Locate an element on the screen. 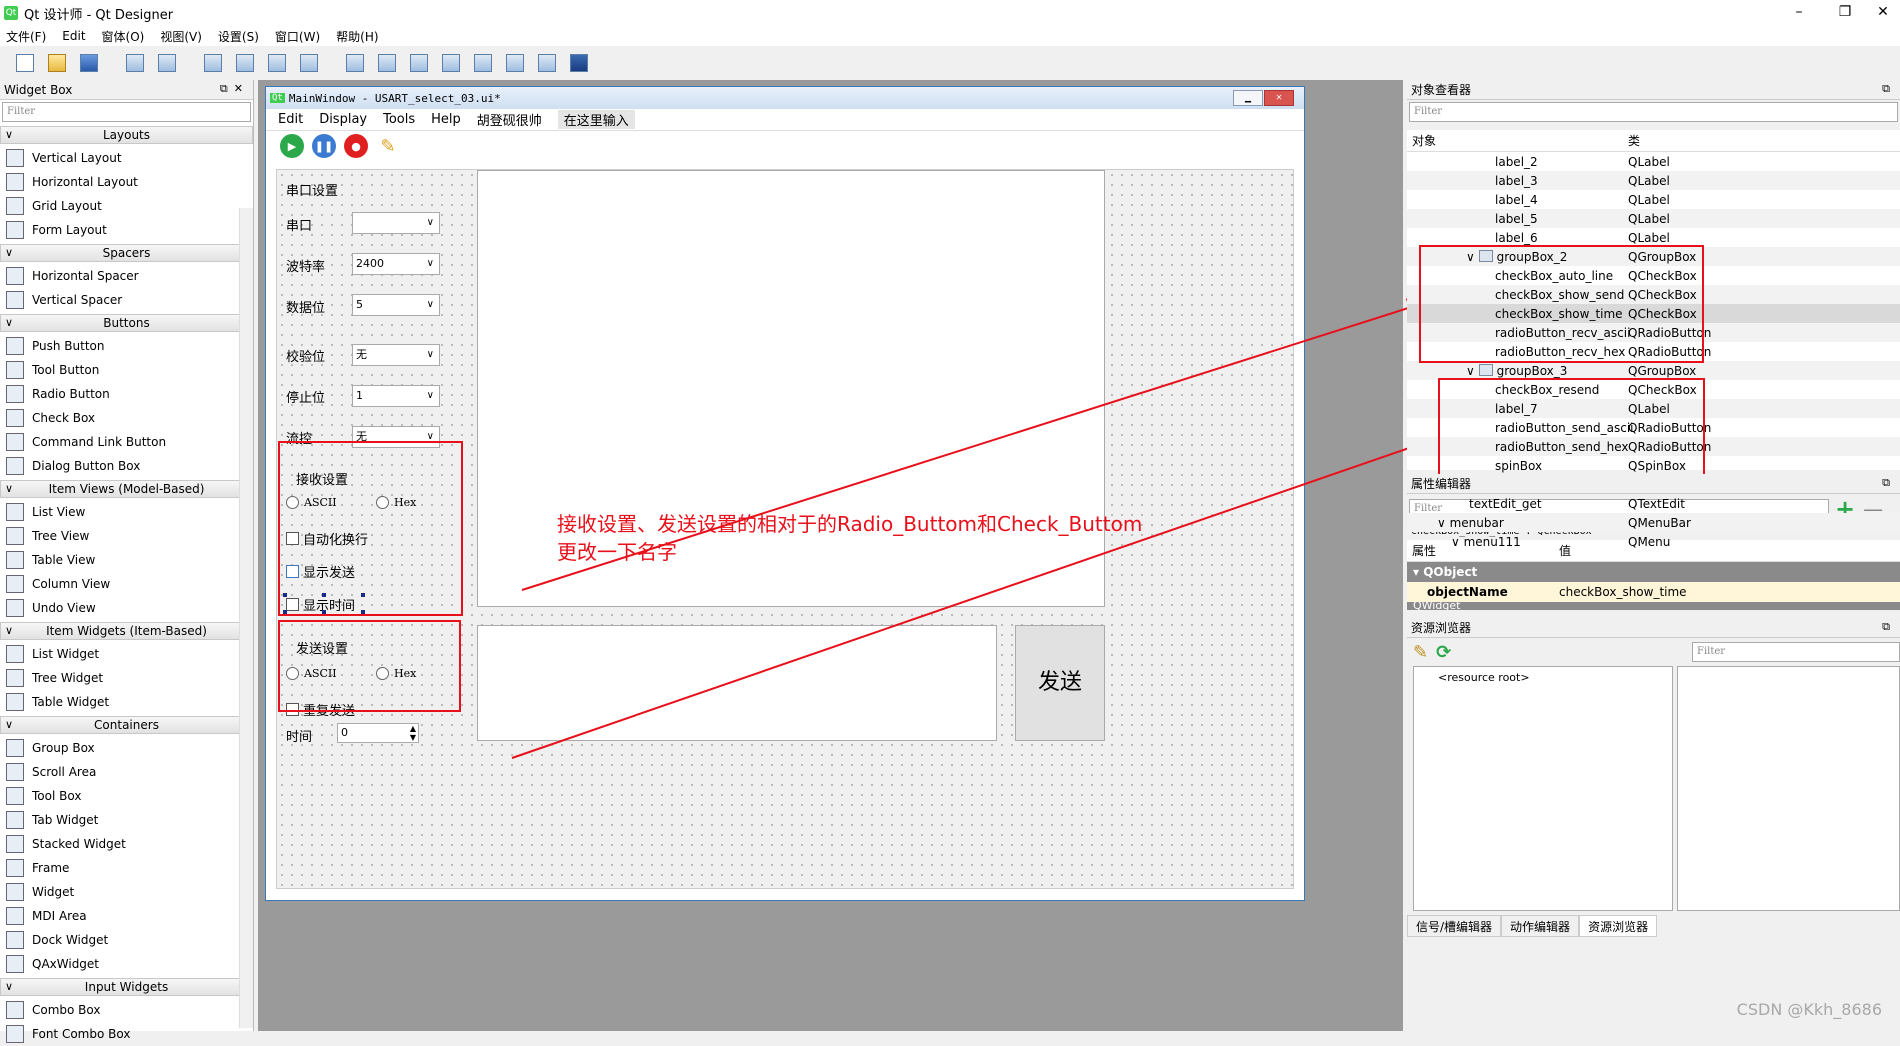 Image resolution: width=1900 pixels, height=1046 pixels. objectname-value: checkBox_show_time is located at coordinates (1623, 592).